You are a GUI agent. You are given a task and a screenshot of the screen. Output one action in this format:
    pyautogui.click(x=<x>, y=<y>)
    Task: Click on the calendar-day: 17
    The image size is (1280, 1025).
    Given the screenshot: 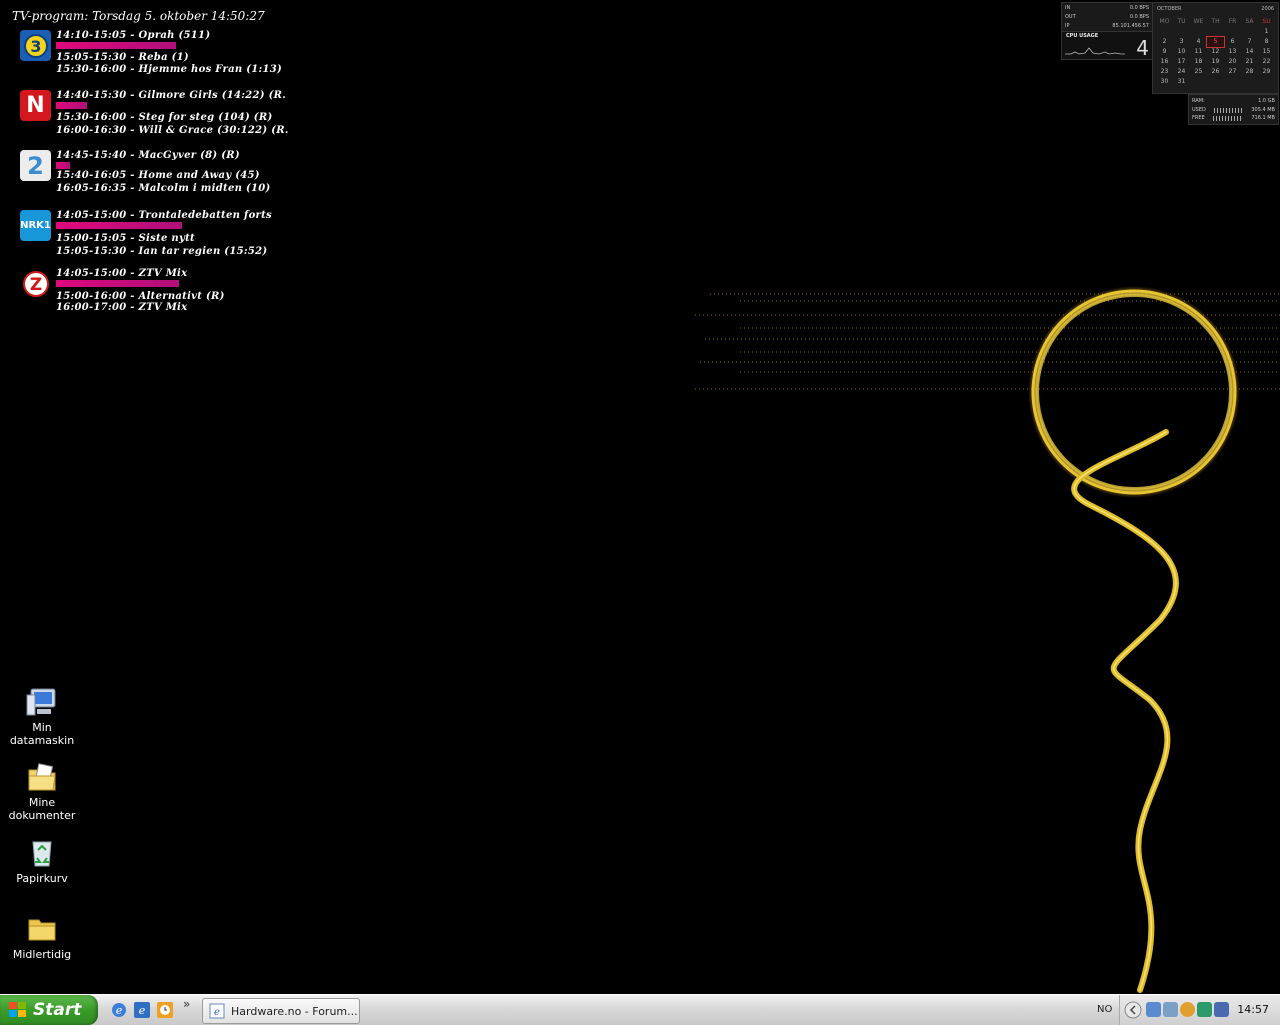 What is the action you would take?
    pyautogui.click(x=1181, y=62)
    